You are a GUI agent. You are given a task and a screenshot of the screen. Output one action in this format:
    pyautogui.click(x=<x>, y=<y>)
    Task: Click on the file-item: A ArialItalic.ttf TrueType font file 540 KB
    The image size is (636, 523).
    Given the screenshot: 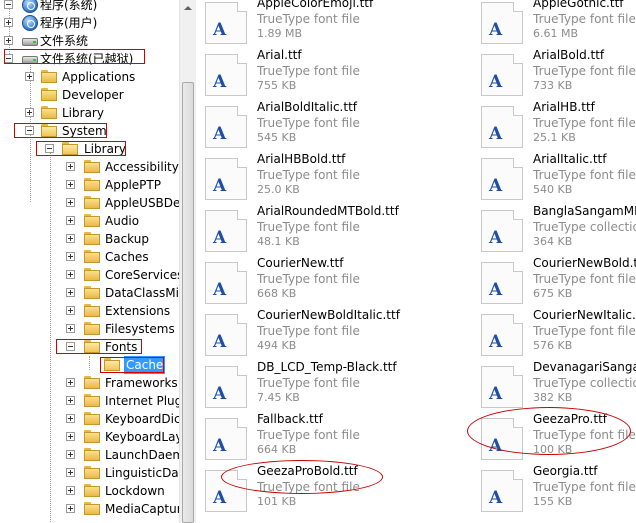 What is the action you would take?
    pyautogui.click(x=554, y=178)
    